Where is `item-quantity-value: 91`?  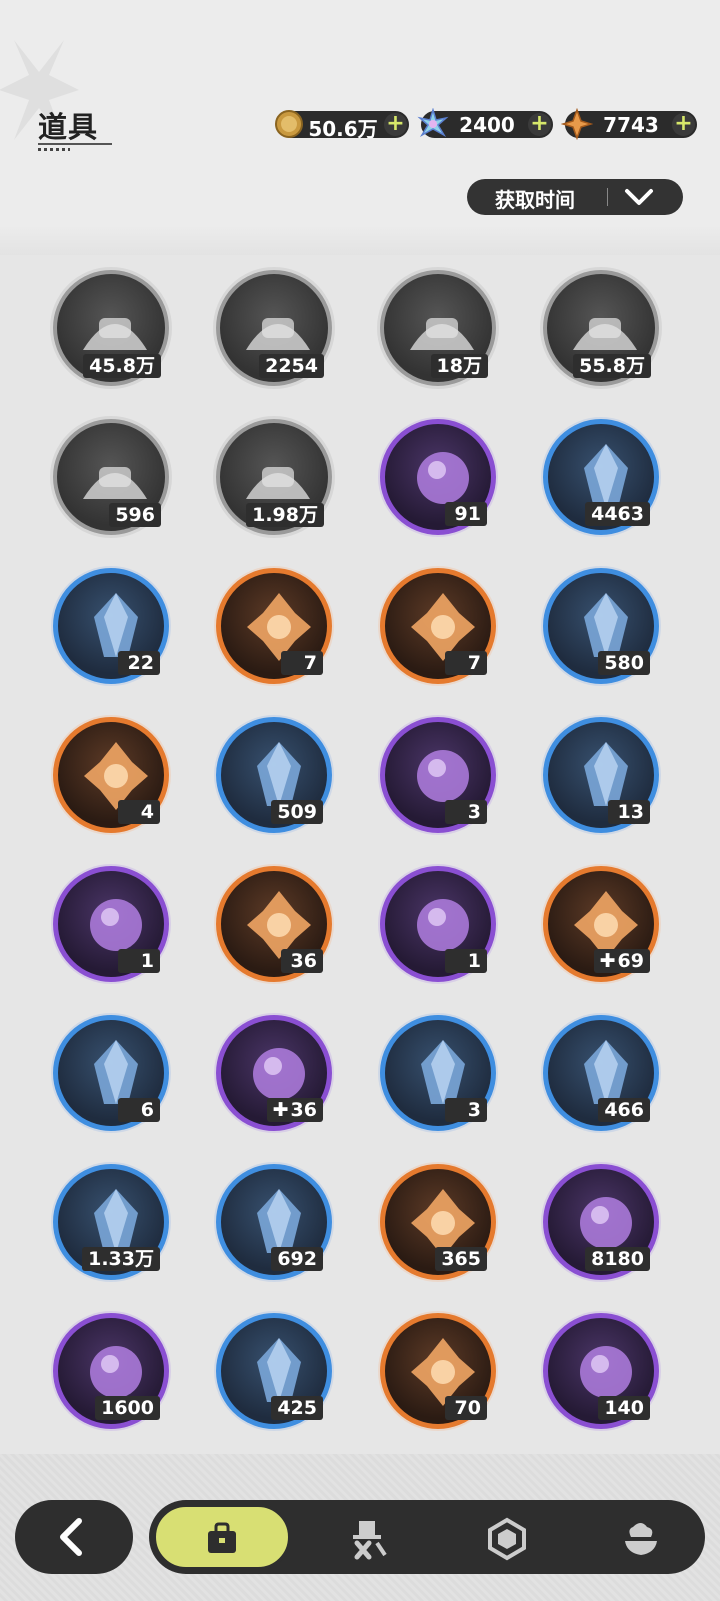
item-quantity-value: 91 is located at coordinates (467, 514).